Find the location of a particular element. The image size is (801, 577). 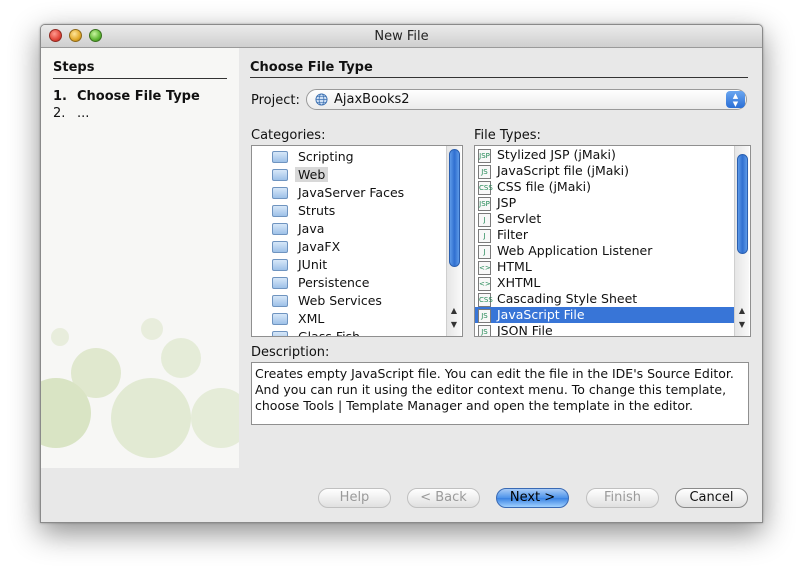

css-file-icon: CSS is located at coordinates (485, 300).